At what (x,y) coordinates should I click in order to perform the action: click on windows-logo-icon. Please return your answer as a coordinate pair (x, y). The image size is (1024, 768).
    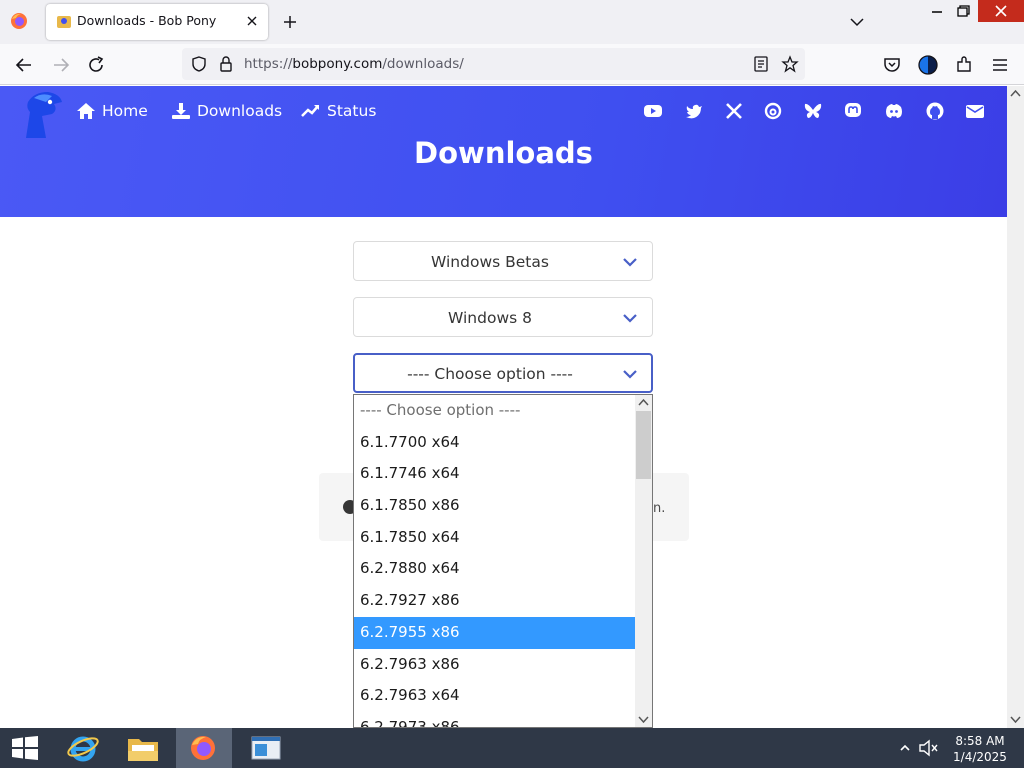
    Looking at the image, I should click on (25, 748).